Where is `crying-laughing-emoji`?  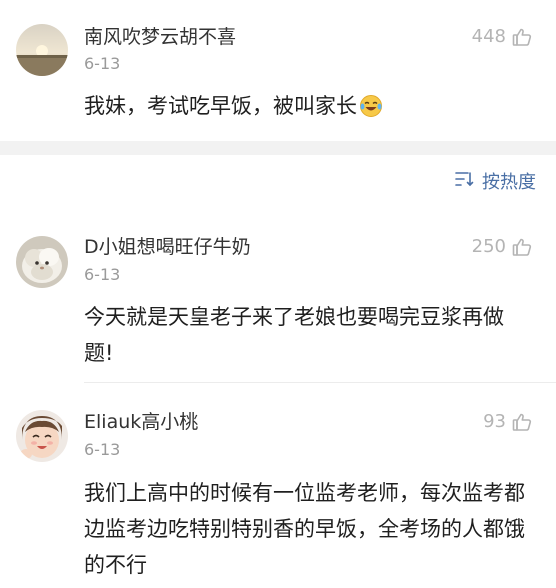
crying-laughing-emoji is located at coordinates (371, 111).